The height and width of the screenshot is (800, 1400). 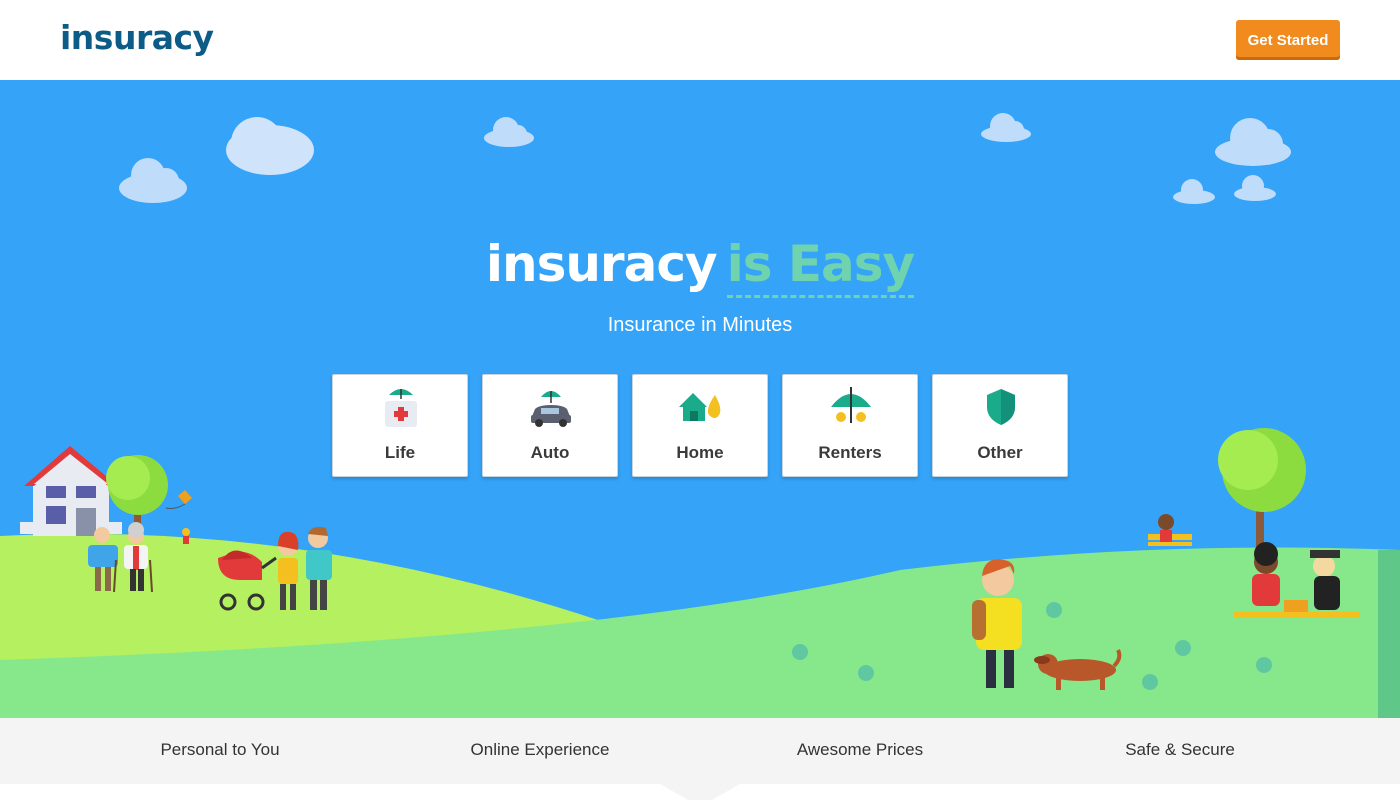 What do you see at coordinates (851, 405) in the screenshot?
I see `umbrella-coins-icon` at bounding box center [851, 405].